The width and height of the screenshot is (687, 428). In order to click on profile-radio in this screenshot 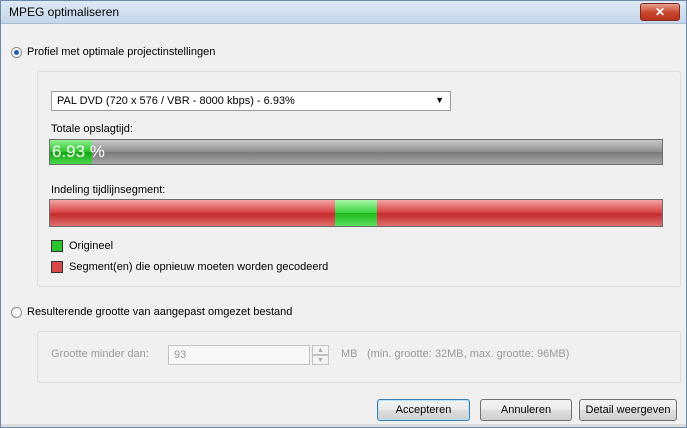, I will do `click(16, 52)`.